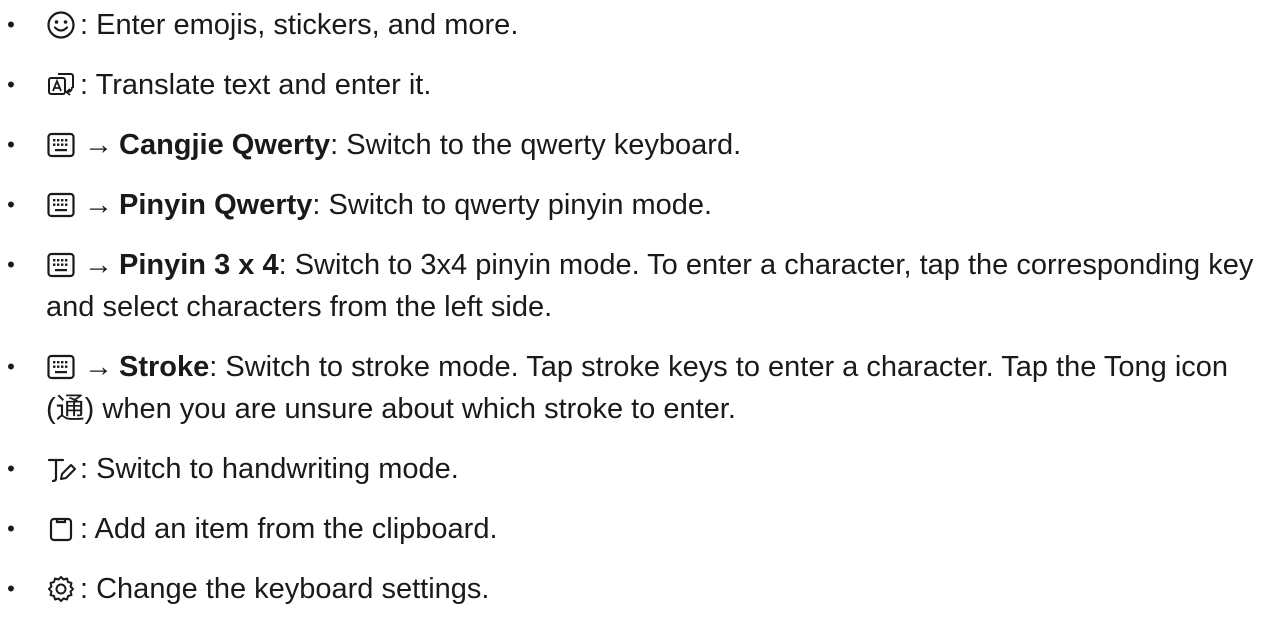  Describe the element at coordinates (299, 25) in the screenshot. I see `item-text: : Enter emojis, stickers, and more.` at that location.